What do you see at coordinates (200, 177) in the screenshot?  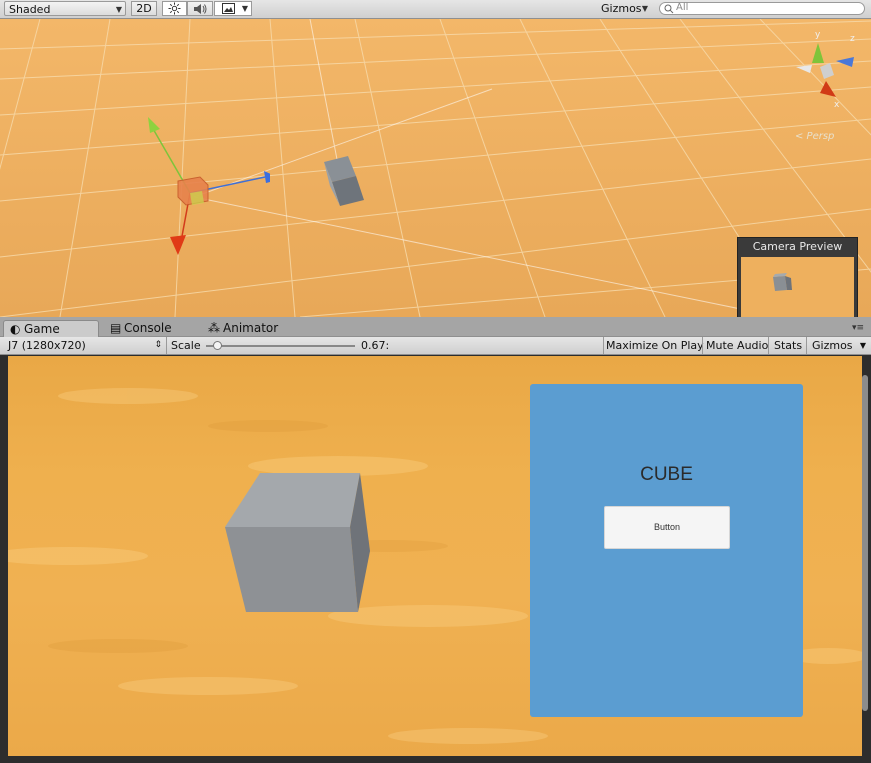 I see `transform-gizmo` at bounding box center [200, 177].